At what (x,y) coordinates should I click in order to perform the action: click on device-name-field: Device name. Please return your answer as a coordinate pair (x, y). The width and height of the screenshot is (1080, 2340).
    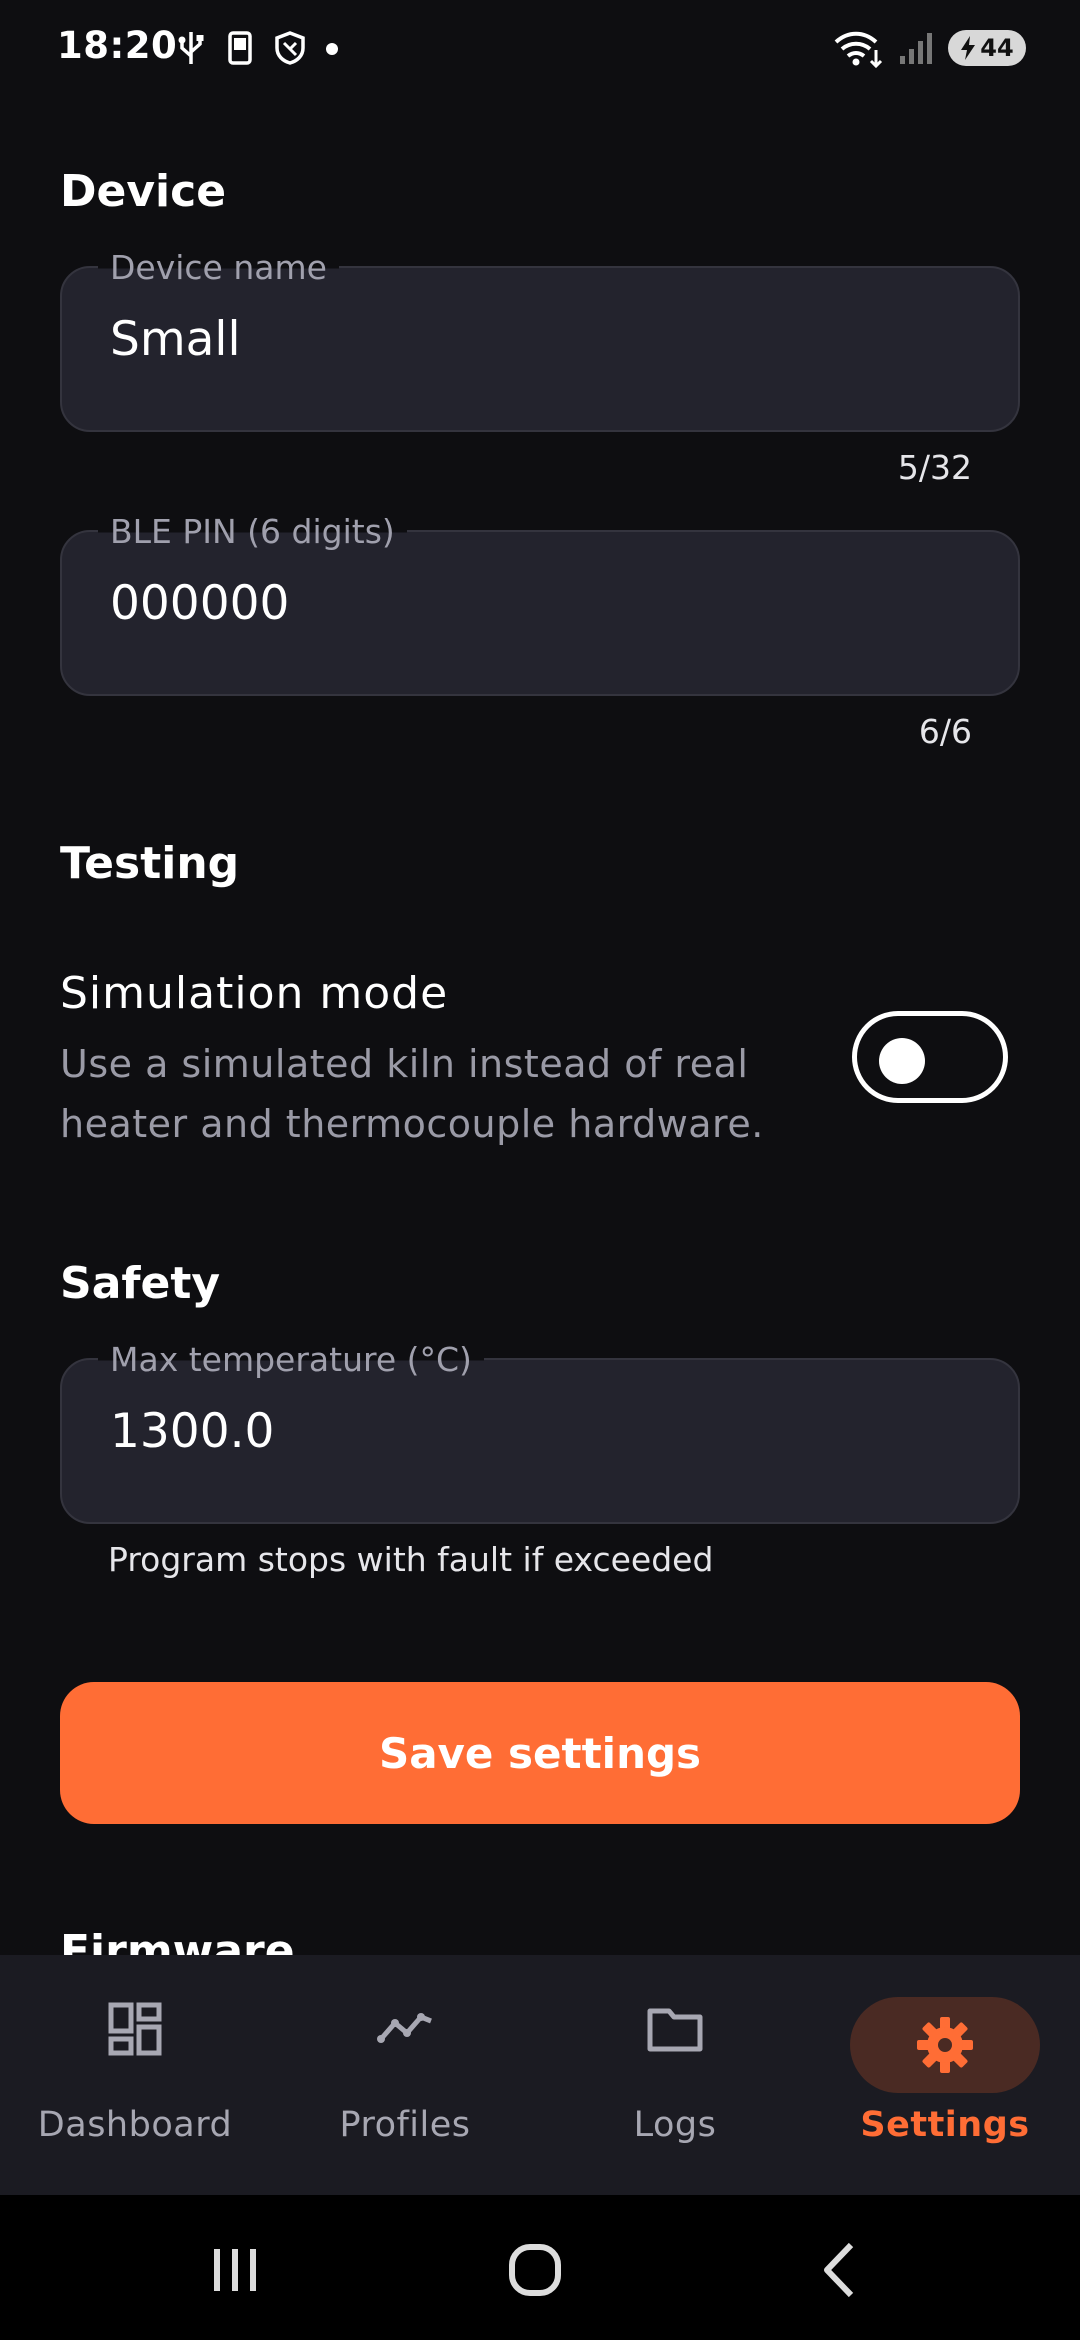
    Looking at the image, I should click on (540, 340).